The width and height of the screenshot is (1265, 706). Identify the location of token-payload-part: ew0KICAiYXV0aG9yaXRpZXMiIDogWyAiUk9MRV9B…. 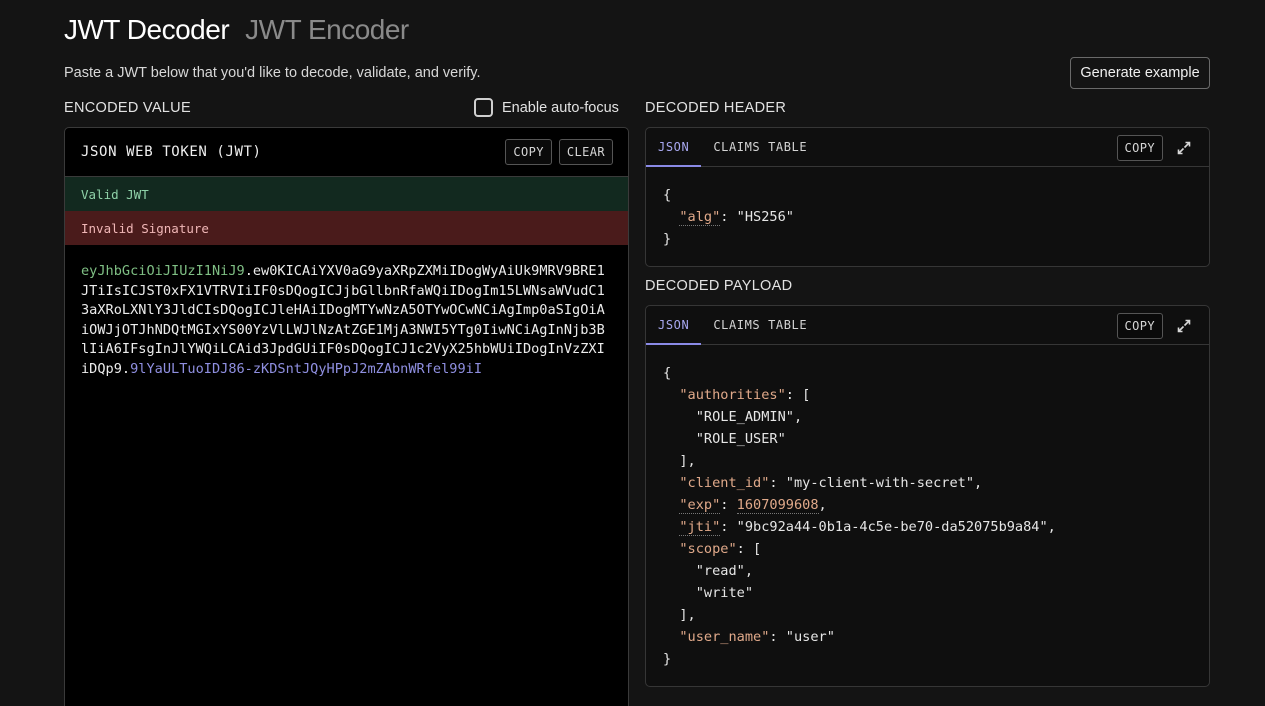
(343, 320).